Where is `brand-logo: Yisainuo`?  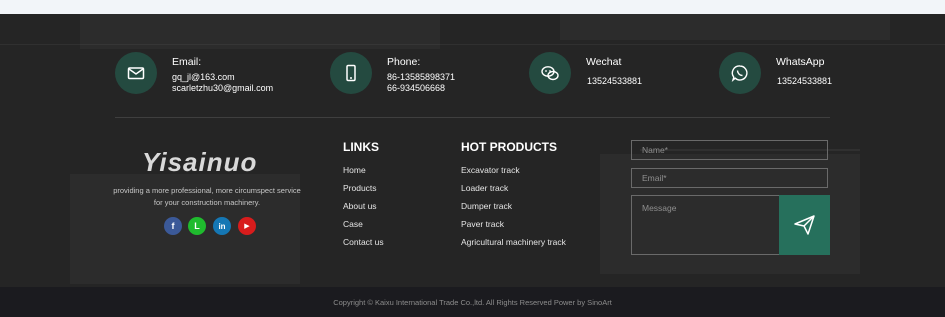 brand-logo: Yisainuo is located at coordinates (207, 164).